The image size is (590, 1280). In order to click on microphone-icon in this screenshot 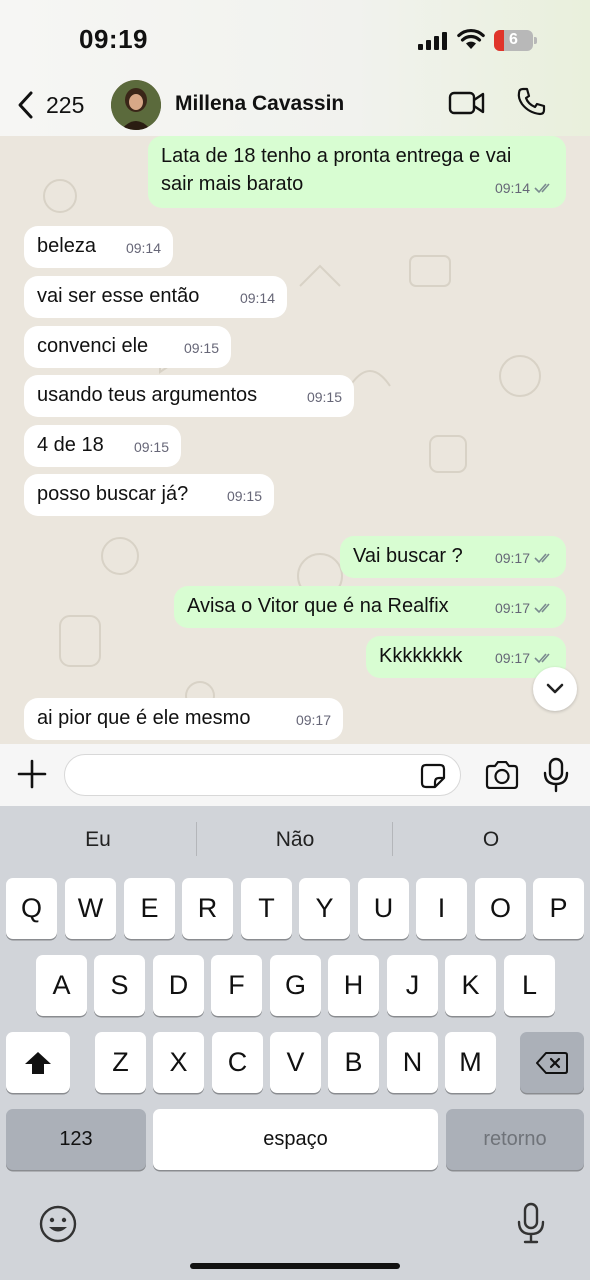, I will do `click(556, 775)`.